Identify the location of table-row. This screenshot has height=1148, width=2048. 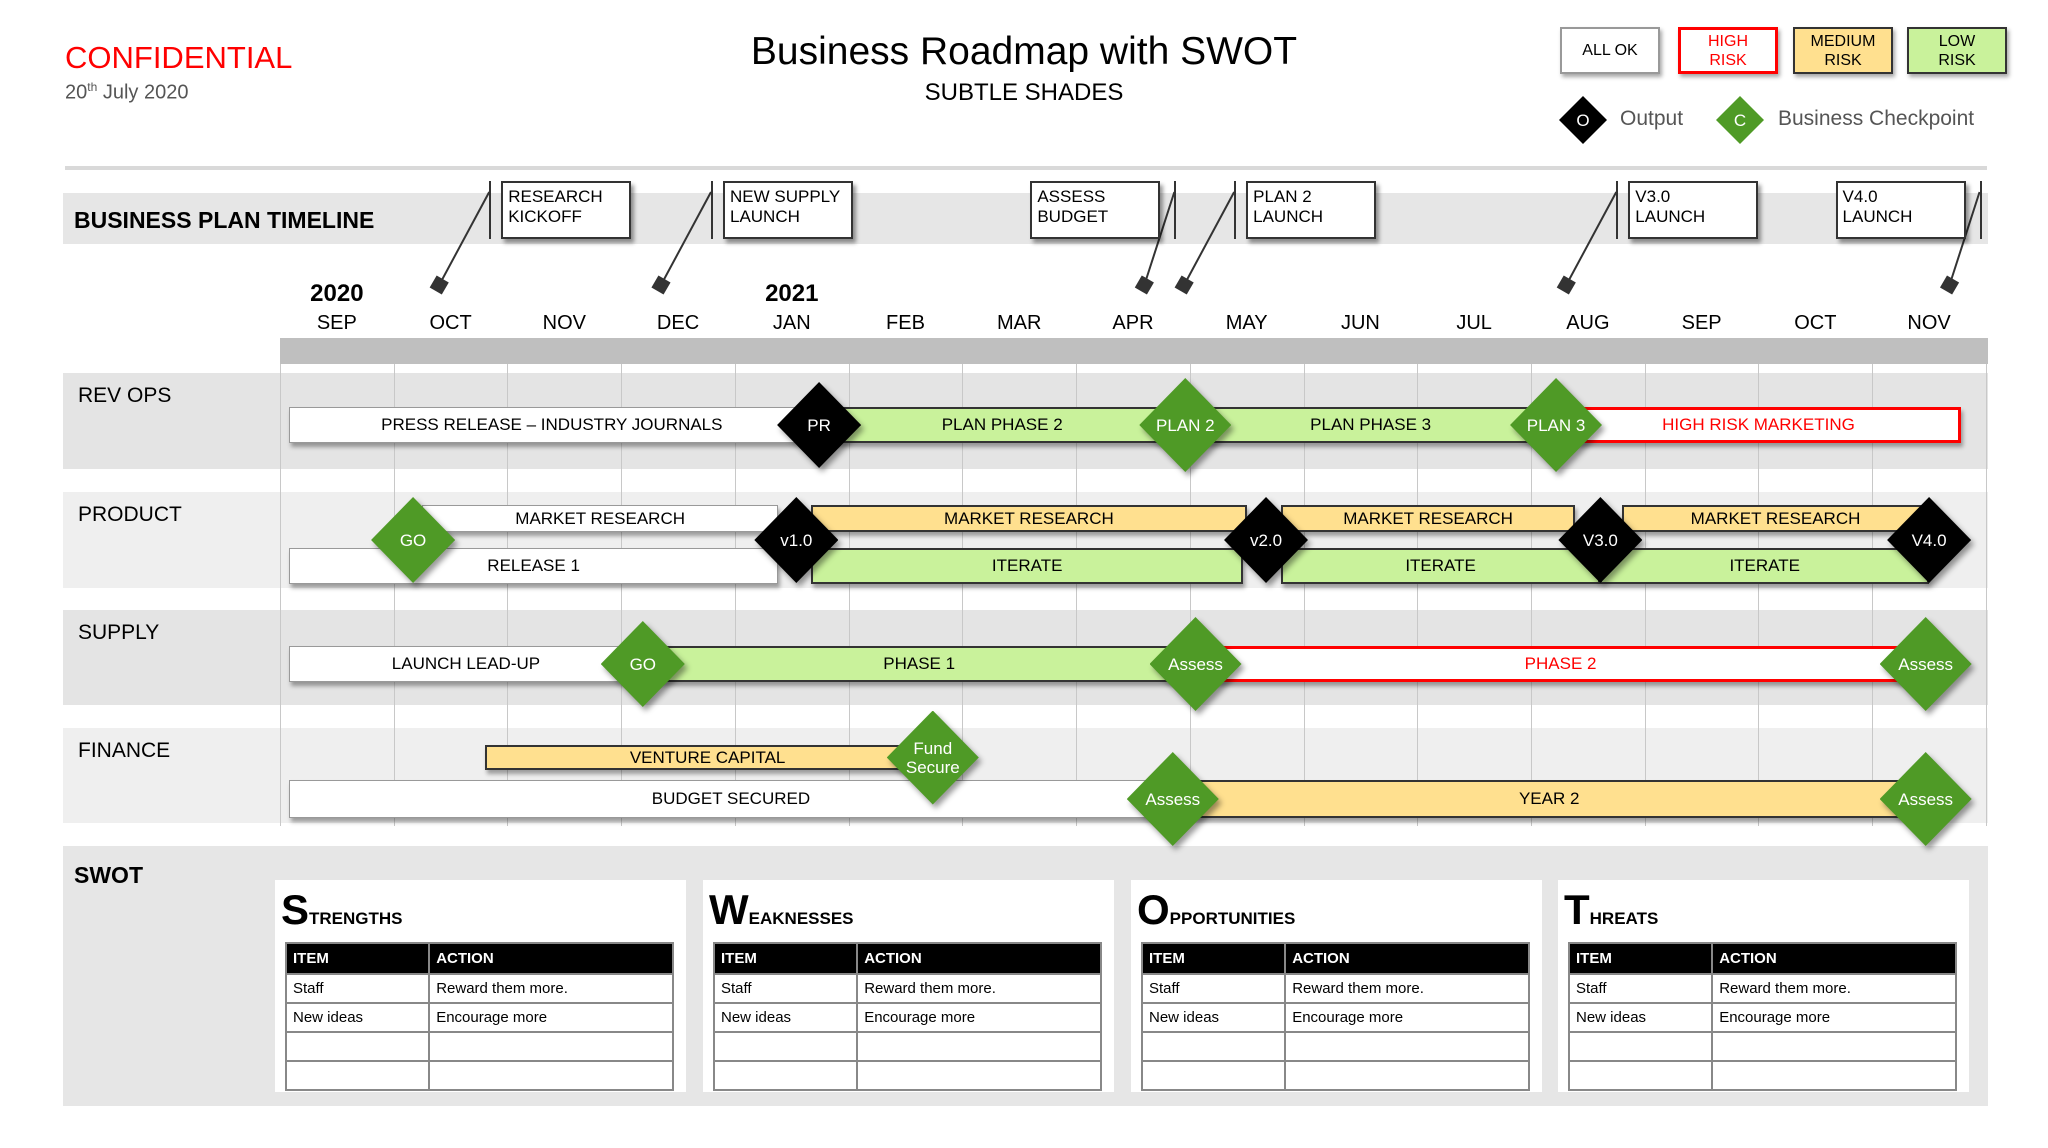
(1335, 1046).